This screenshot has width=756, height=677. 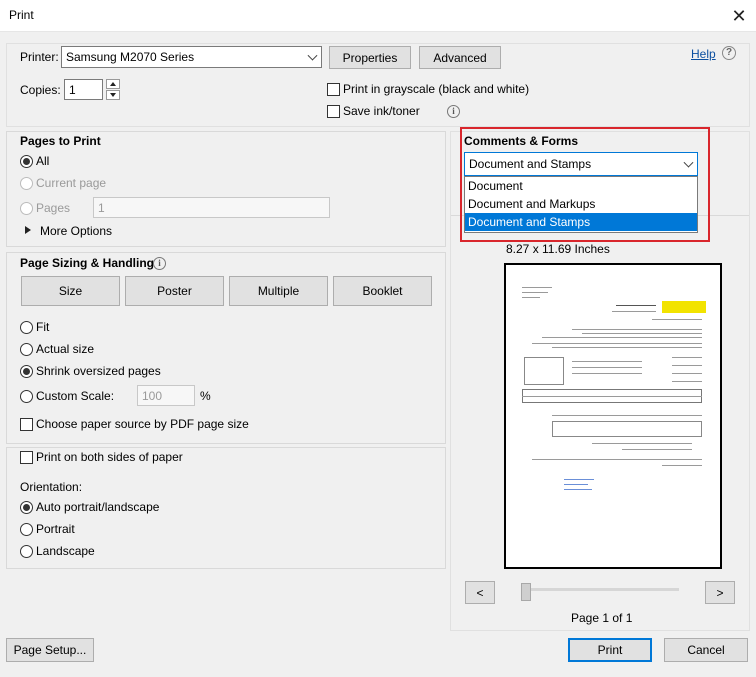 I want to click on tab-booklet: Booklet, so click(x=382, y=291).